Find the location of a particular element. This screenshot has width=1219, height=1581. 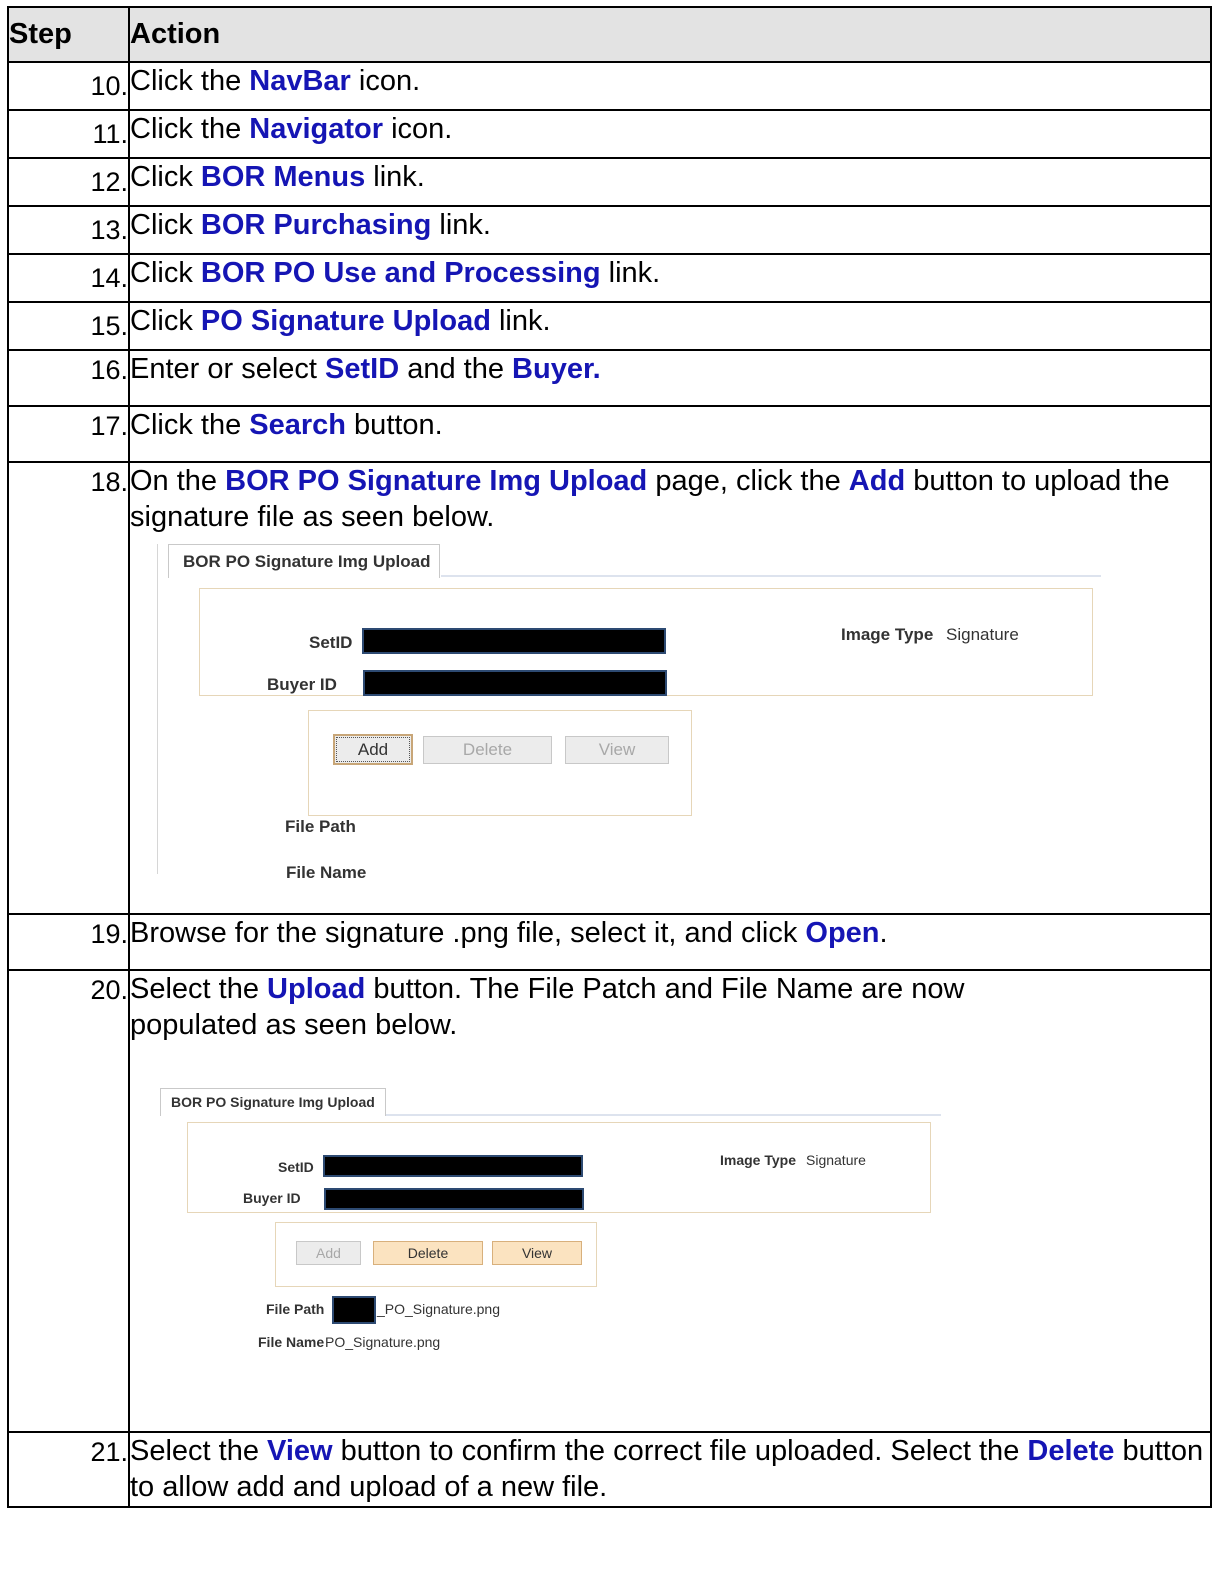

highlight-term: Navigator is located at coordinates (316, 129).